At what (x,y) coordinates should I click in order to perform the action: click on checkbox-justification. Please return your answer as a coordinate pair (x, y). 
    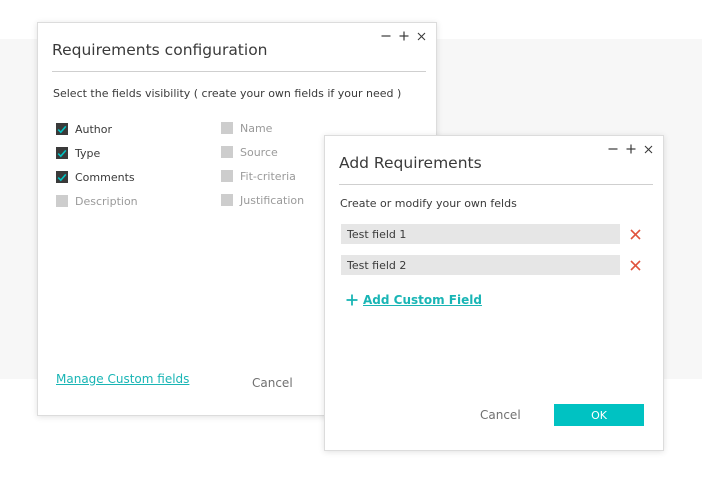
    Looking at the image, I should click on (227, 200).